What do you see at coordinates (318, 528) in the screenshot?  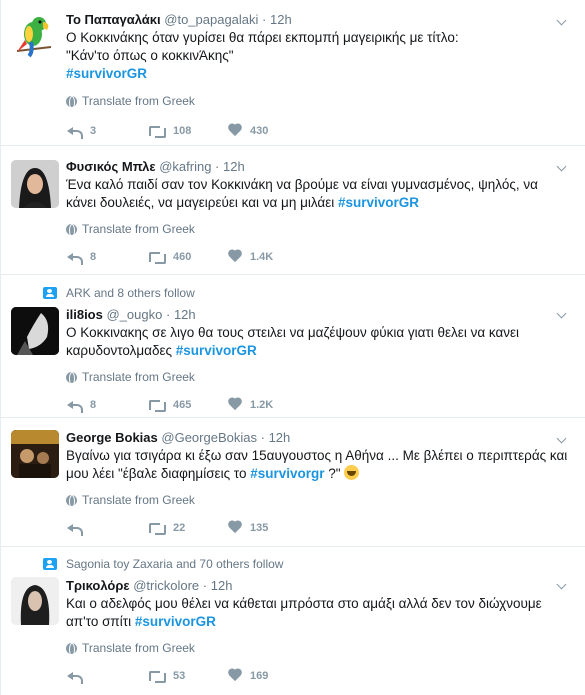 I see `tweet-actions: 22 135` at bounding box center [318, 528].